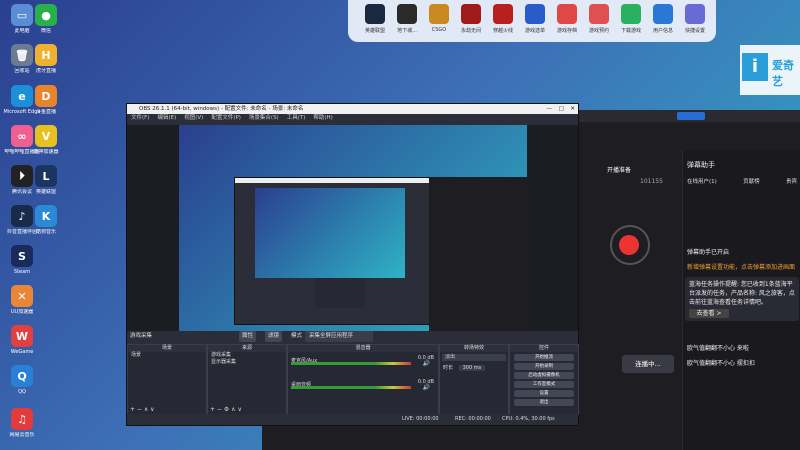  Describe the element at coordinates (351, 363) in the screenshot. I see `desktop-meter` at that location.